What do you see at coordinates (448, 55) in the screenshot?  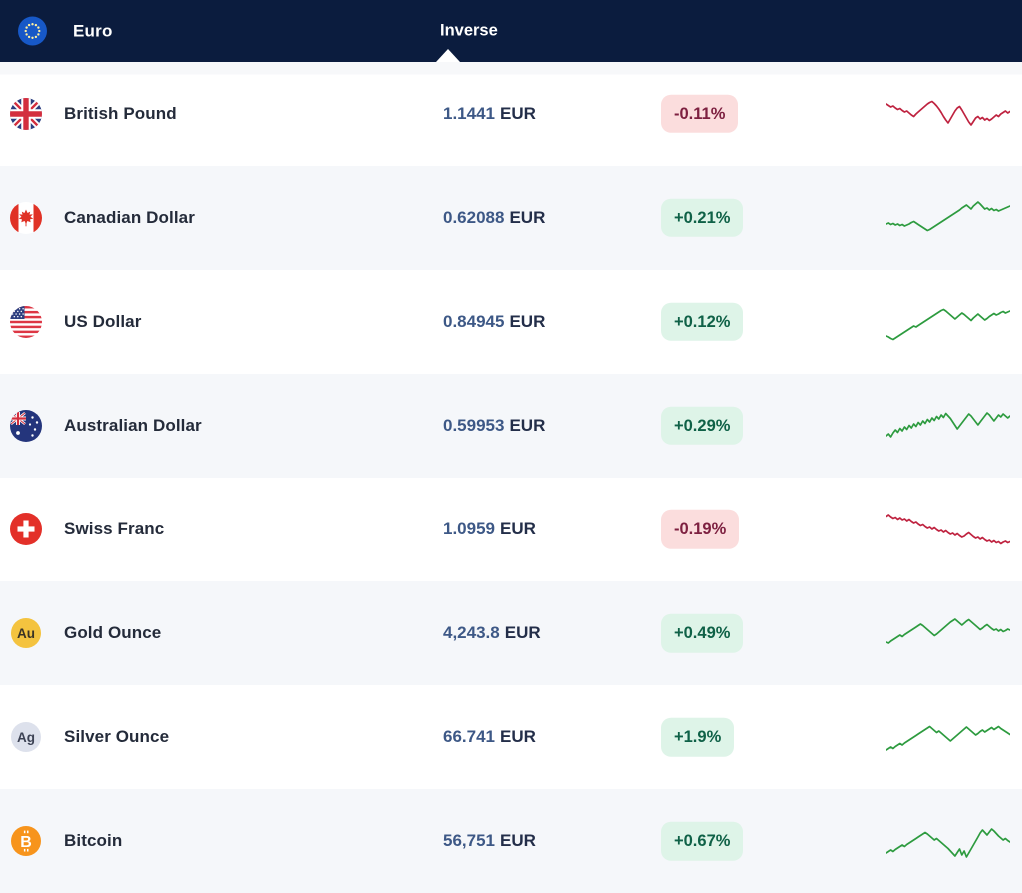 I see `selected-column-caret-icon` at bounding box center [448, 55].